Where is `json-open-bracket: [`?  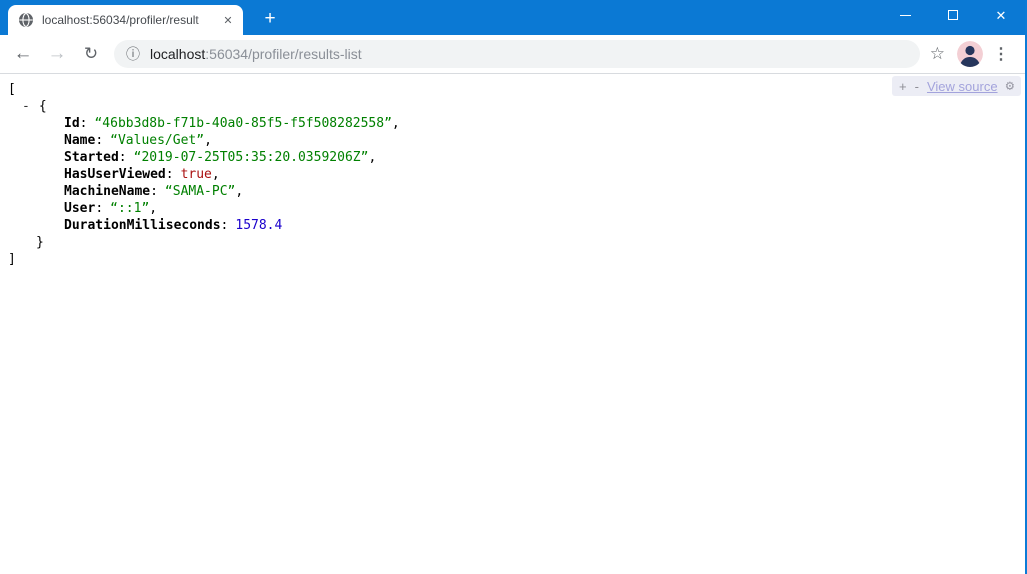
json-open-bracket: [ is located at coordinates (12, 89).